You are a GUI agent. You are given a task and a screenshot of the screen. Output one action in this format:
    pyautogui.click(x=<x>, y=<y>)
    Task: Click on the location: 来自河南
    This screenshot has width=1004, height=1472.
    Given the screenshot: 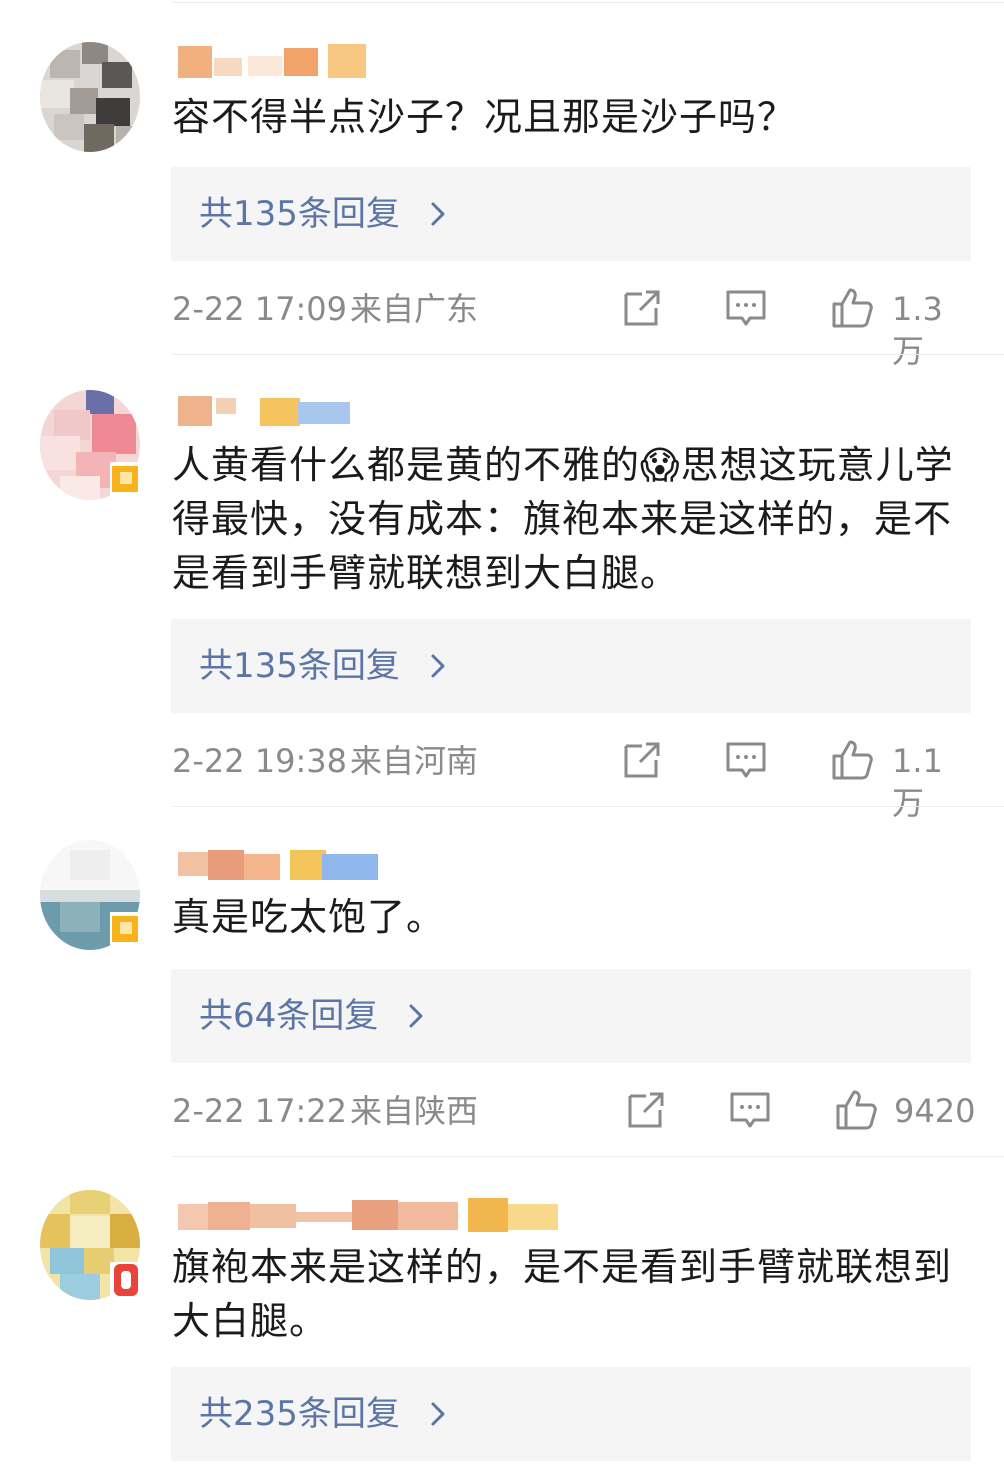 What is the action you would take?
    pyautogui.click(x=414, y=761)
    